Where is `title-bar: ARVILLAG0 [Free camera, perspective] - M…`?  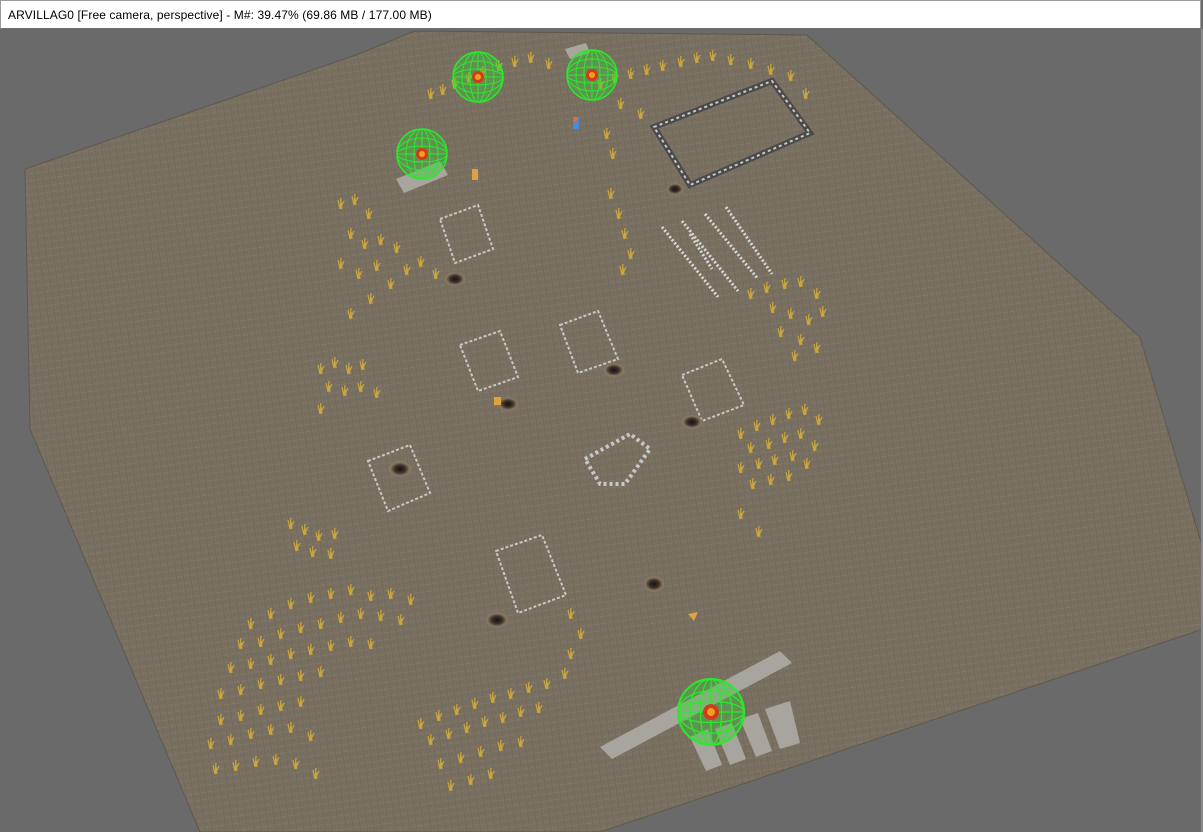 title-bar: ARVILLAG0 [Free camera, perspective] - M… is located at coordinates (600, 14).